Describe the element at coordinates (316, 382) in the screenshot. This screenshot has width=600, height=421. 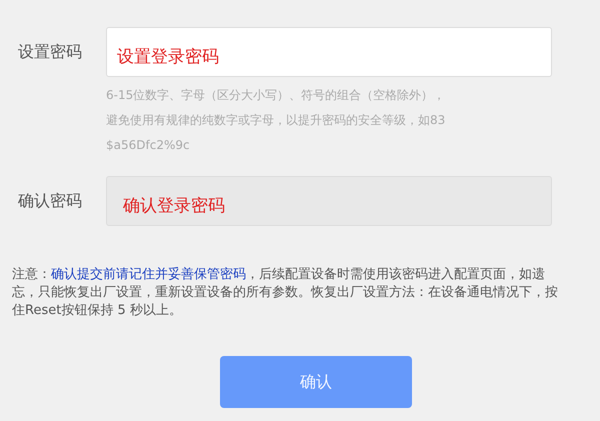
I see `confirm-button: 确认` at that location.